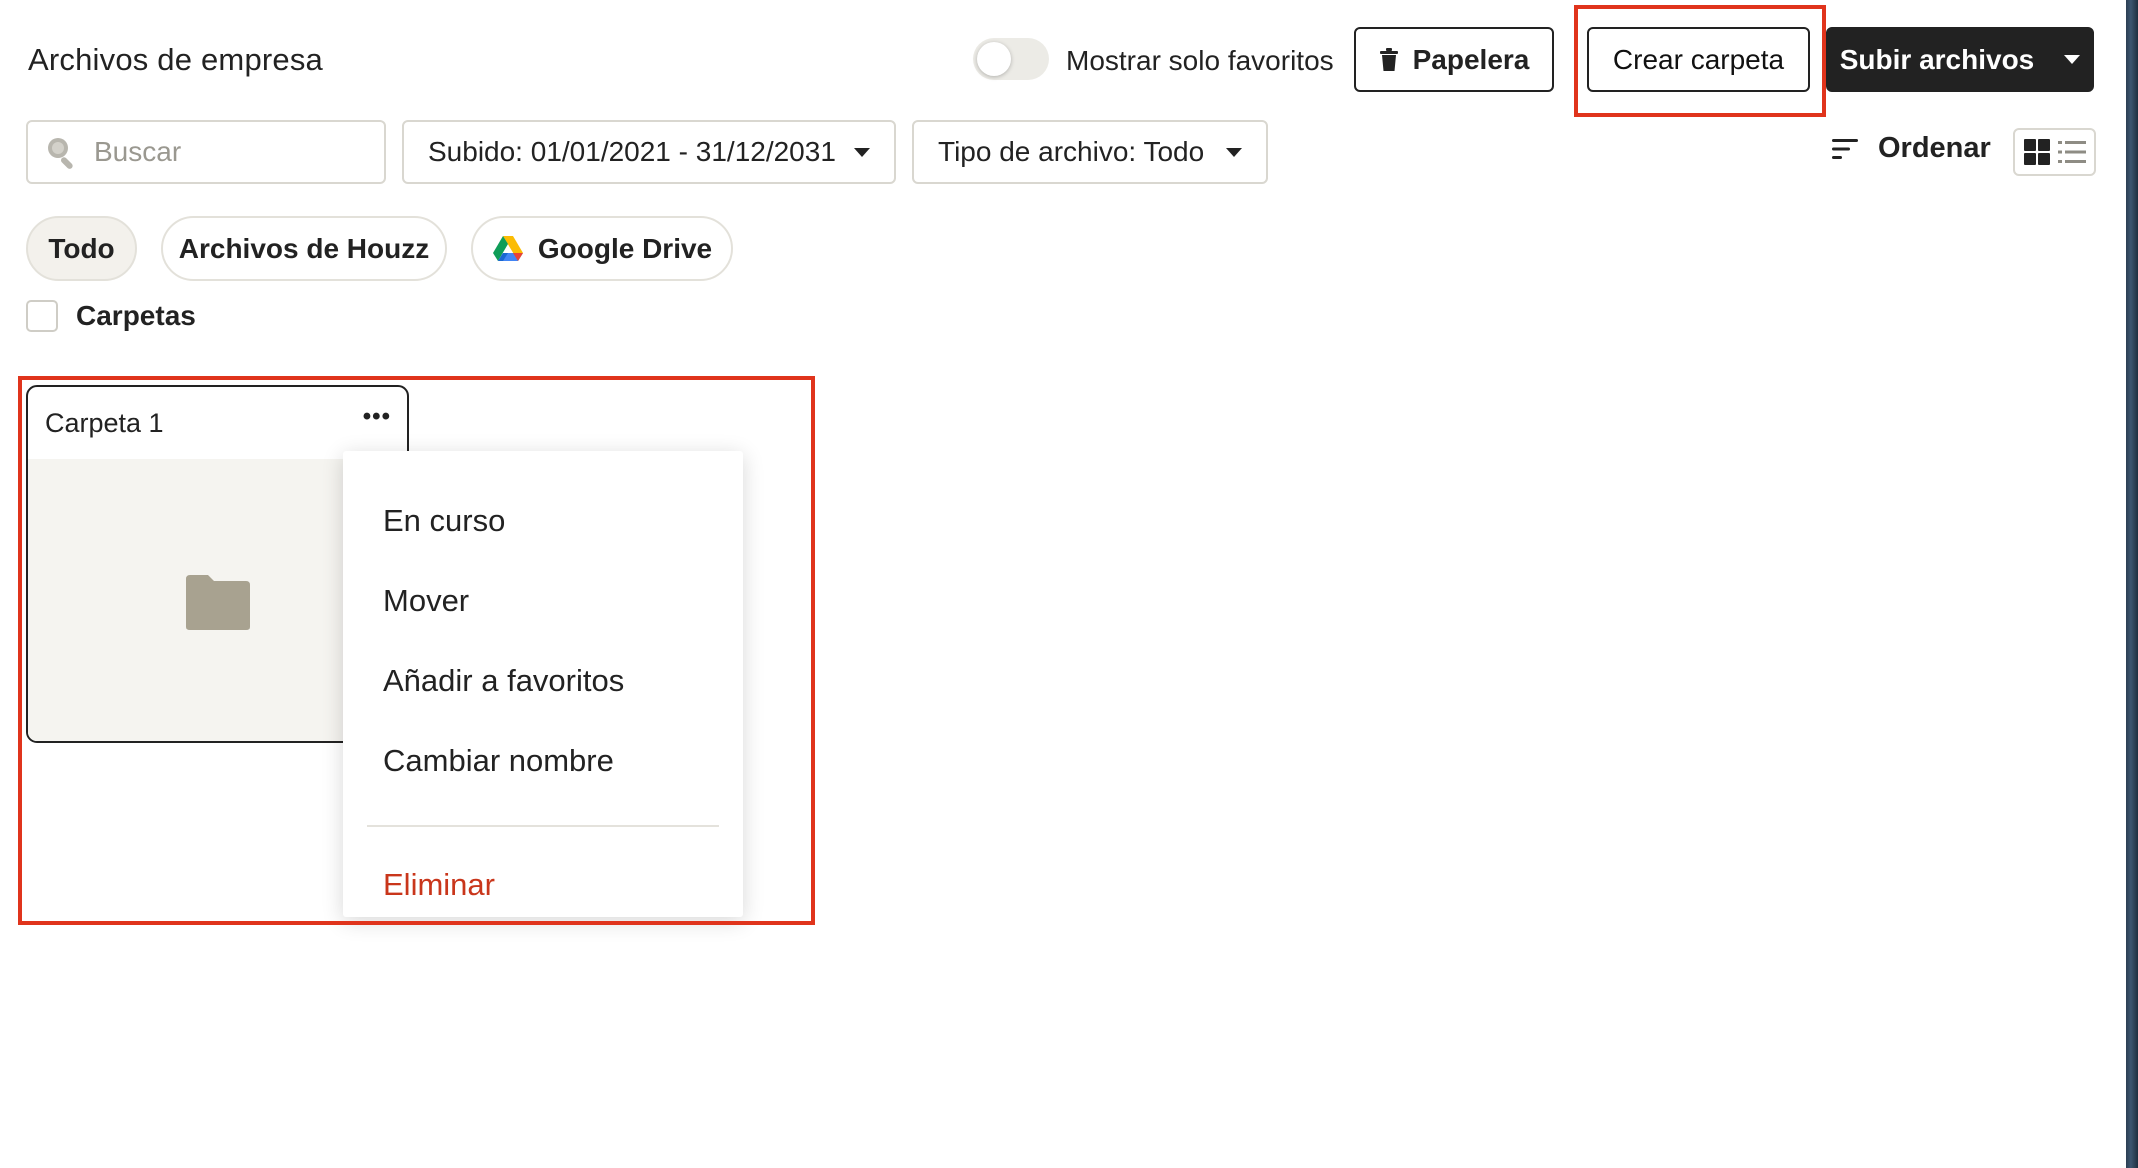 Image resolution: width=2138 pixels, height=1168 pixels. What do you see at coordinates (217, 602) in the screenshot?
I see `folder-icon` at bounding box center [217, 602].